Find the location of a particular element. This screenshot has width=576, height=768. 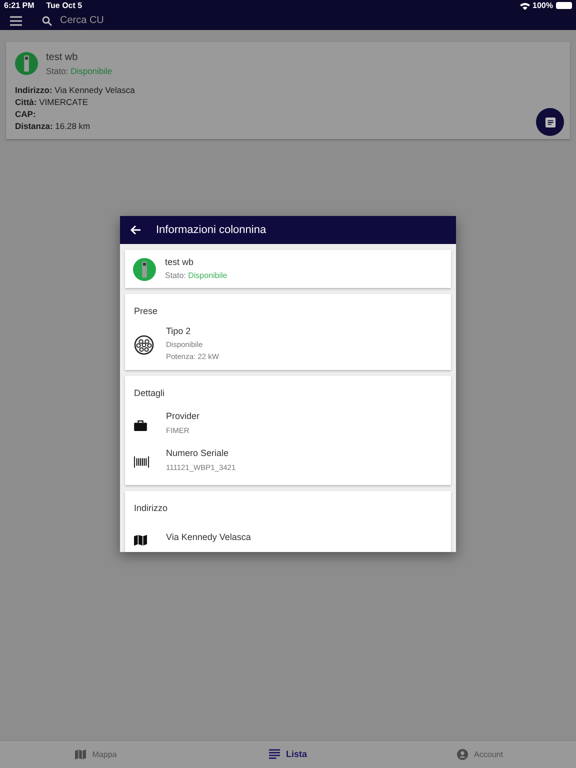

item-title: Numero Seriale is located at coordinates (198, 453).